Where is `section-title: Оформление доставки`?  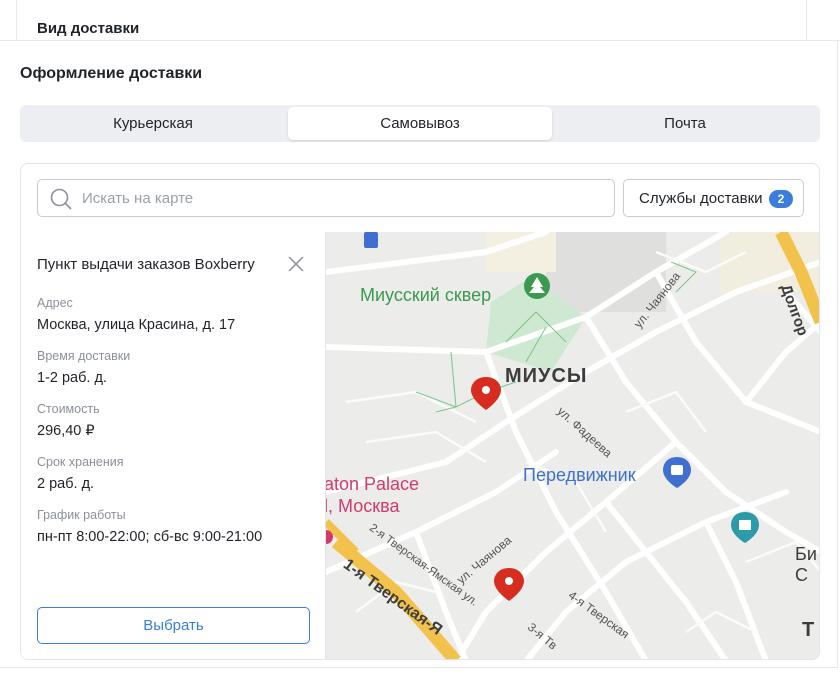 section-title: Оформление доставки is located at coordinates (111, 73).